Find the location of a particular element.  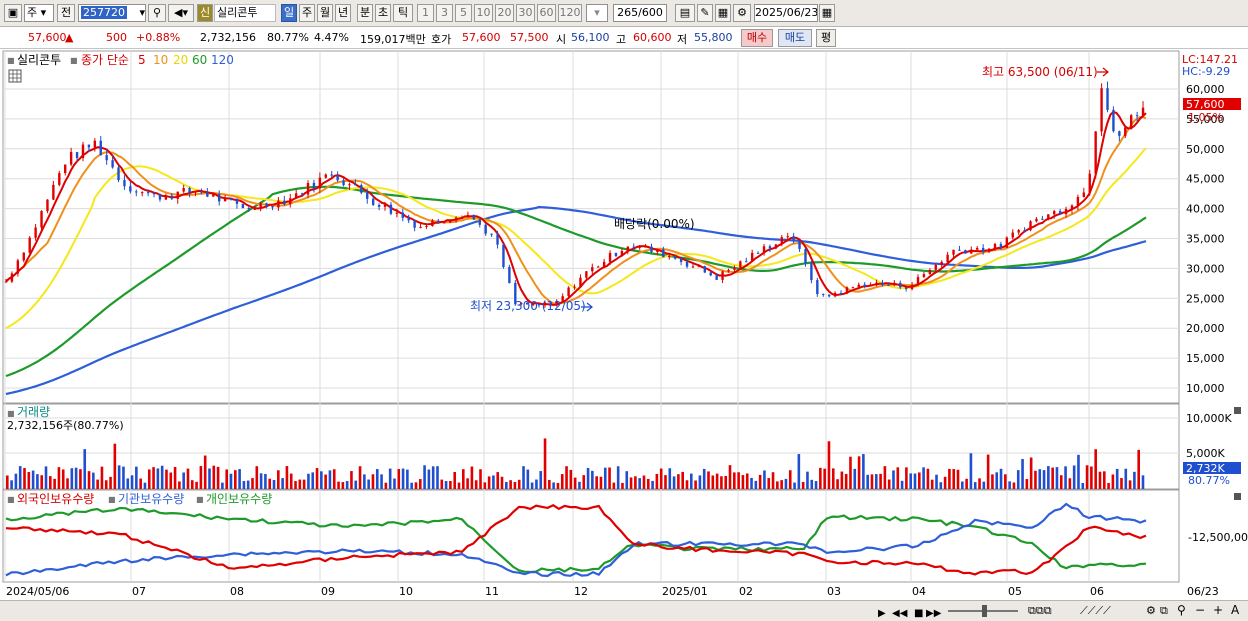

prev-button: 전 is located at coordinates (66, 13).